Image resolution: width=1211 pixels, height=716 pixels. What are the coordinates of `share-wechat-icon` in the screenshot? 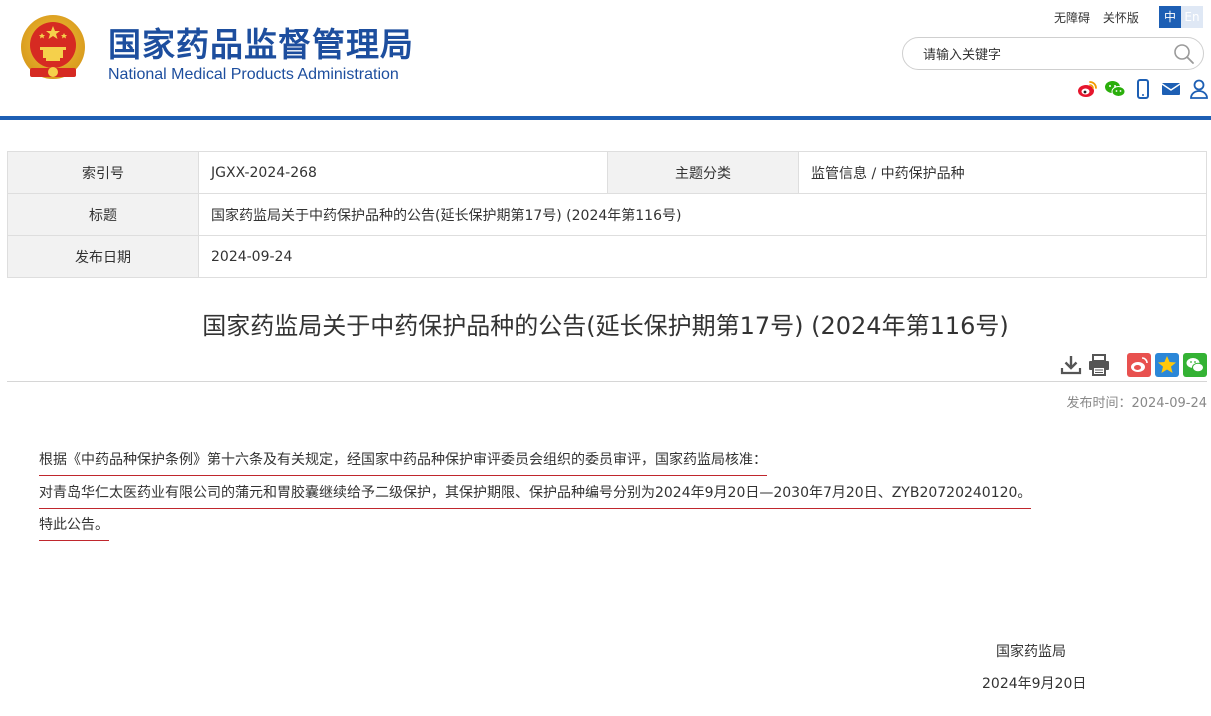 It's located at (1195, 365).